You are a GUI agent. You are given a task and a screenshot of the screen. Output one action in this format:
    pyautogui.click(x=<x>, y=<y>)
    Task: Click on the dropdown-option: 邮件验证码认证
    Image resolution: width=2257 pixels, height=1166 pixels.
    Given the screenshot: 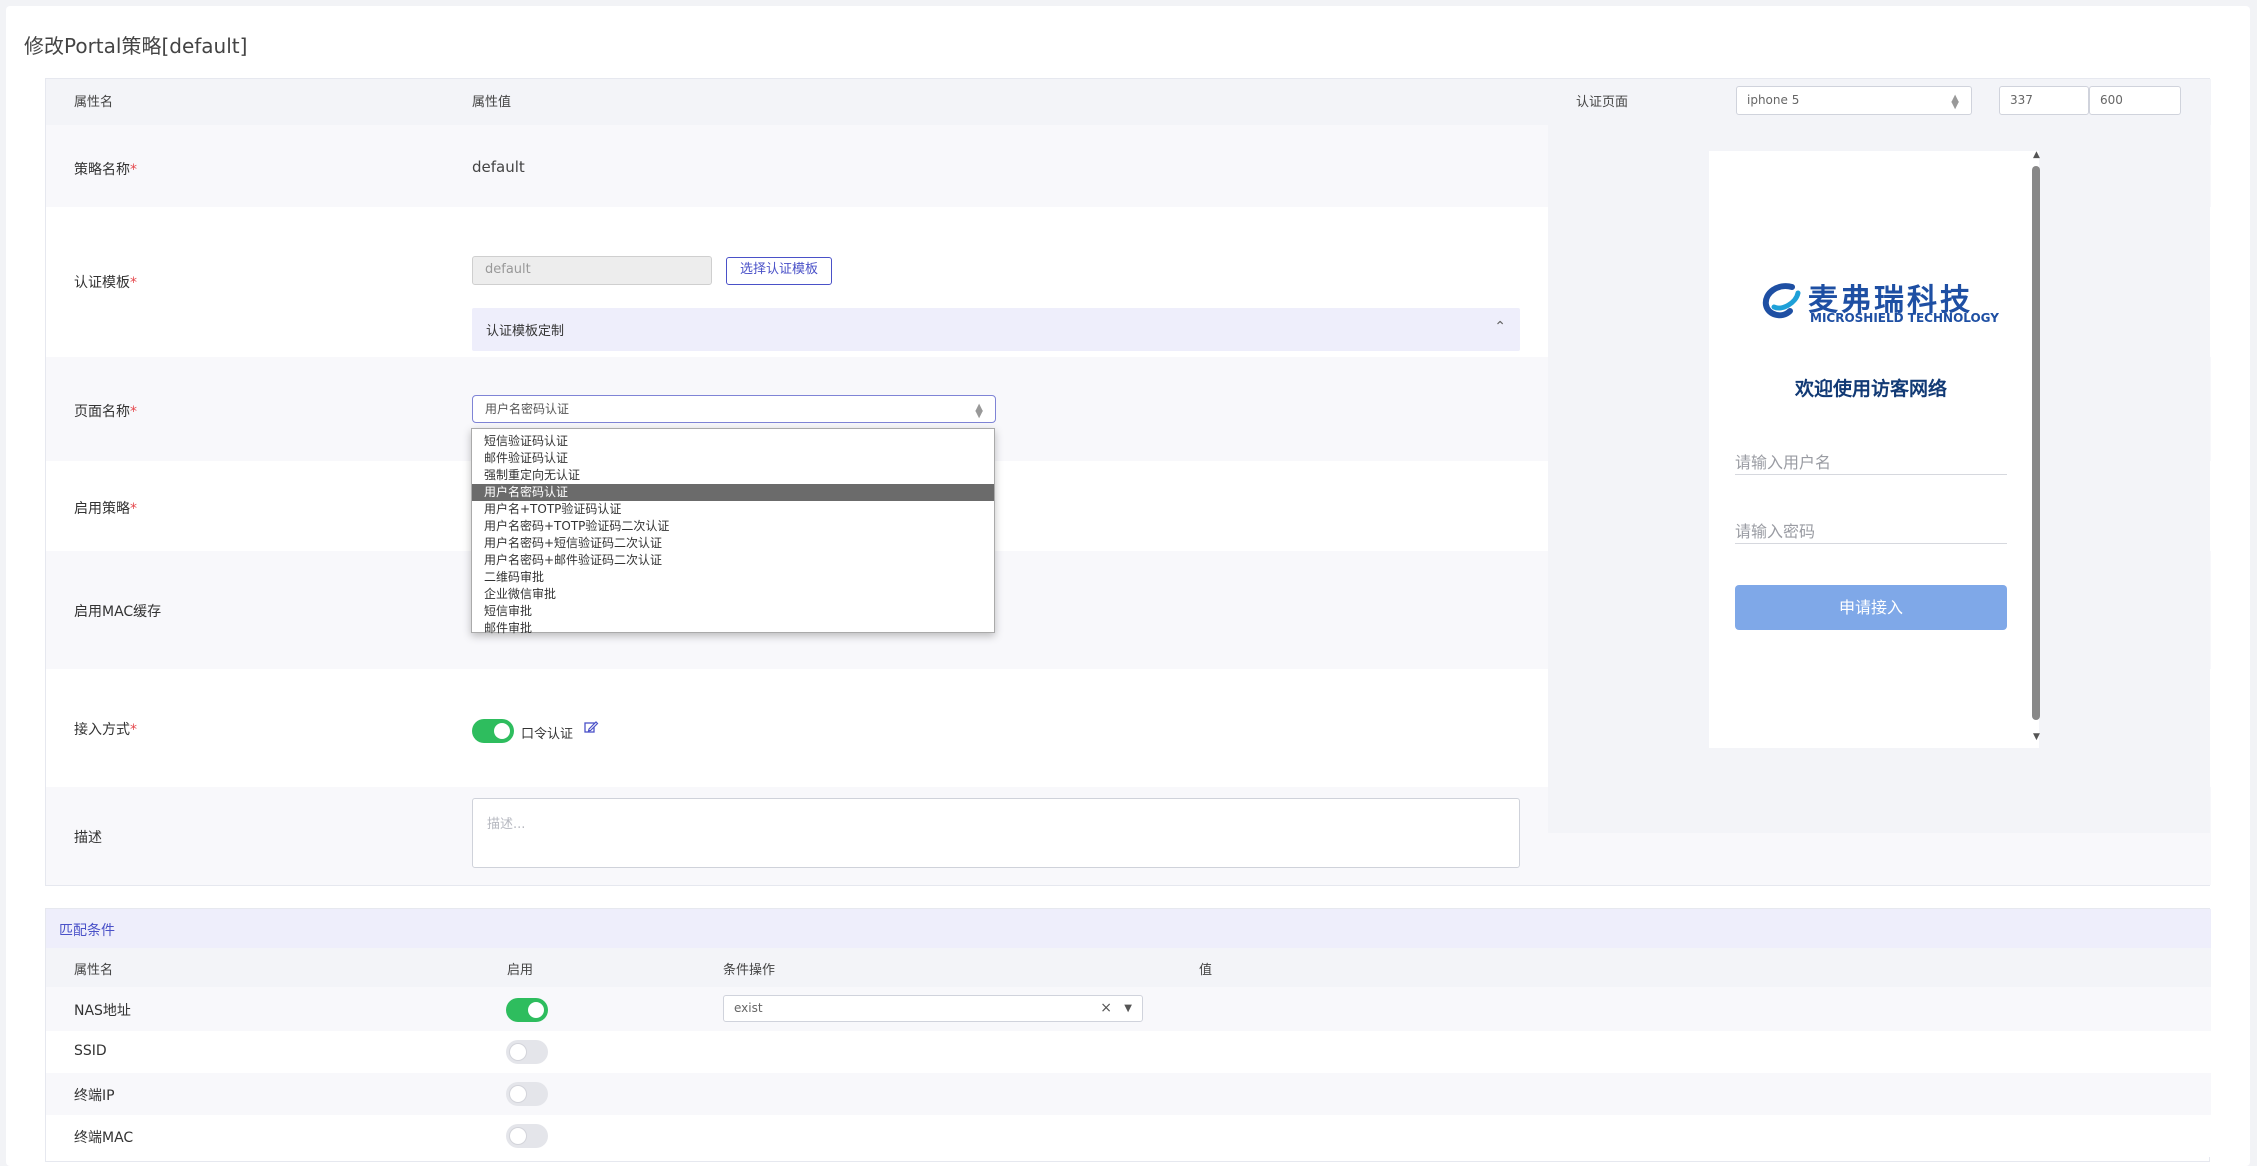 What is the action you would take?
    pyautogui.click(x=733, y=458)
    